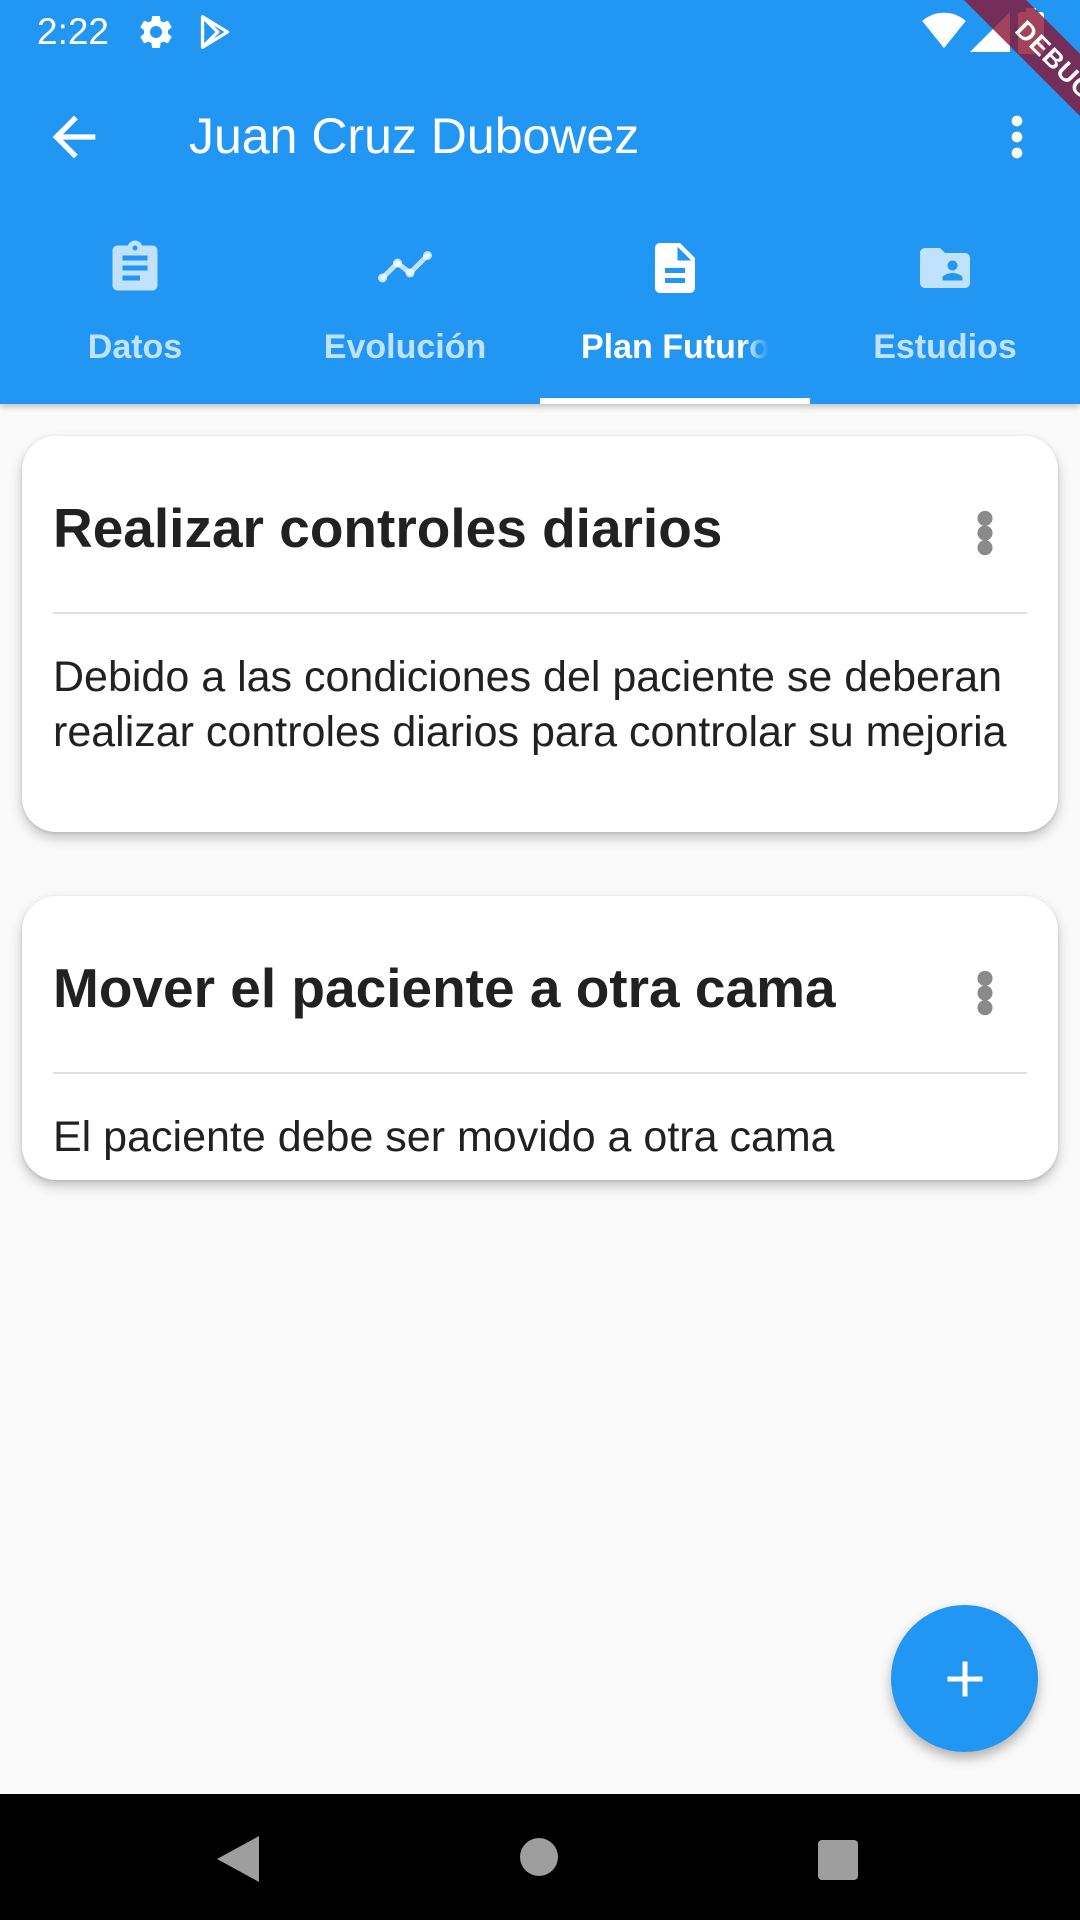 The image size is (1080, 1920). What do you see at coordinates (838, 1860) in the screenshot?
I see `recents-square-icon` at bounding box center [838, 1860].